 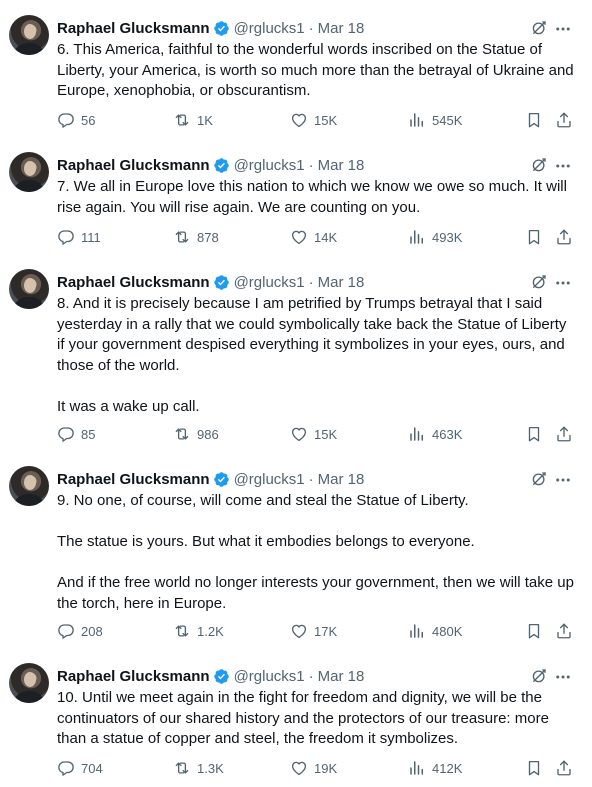 I want to click on retweet-button: 878, so click(x=196, y=237).